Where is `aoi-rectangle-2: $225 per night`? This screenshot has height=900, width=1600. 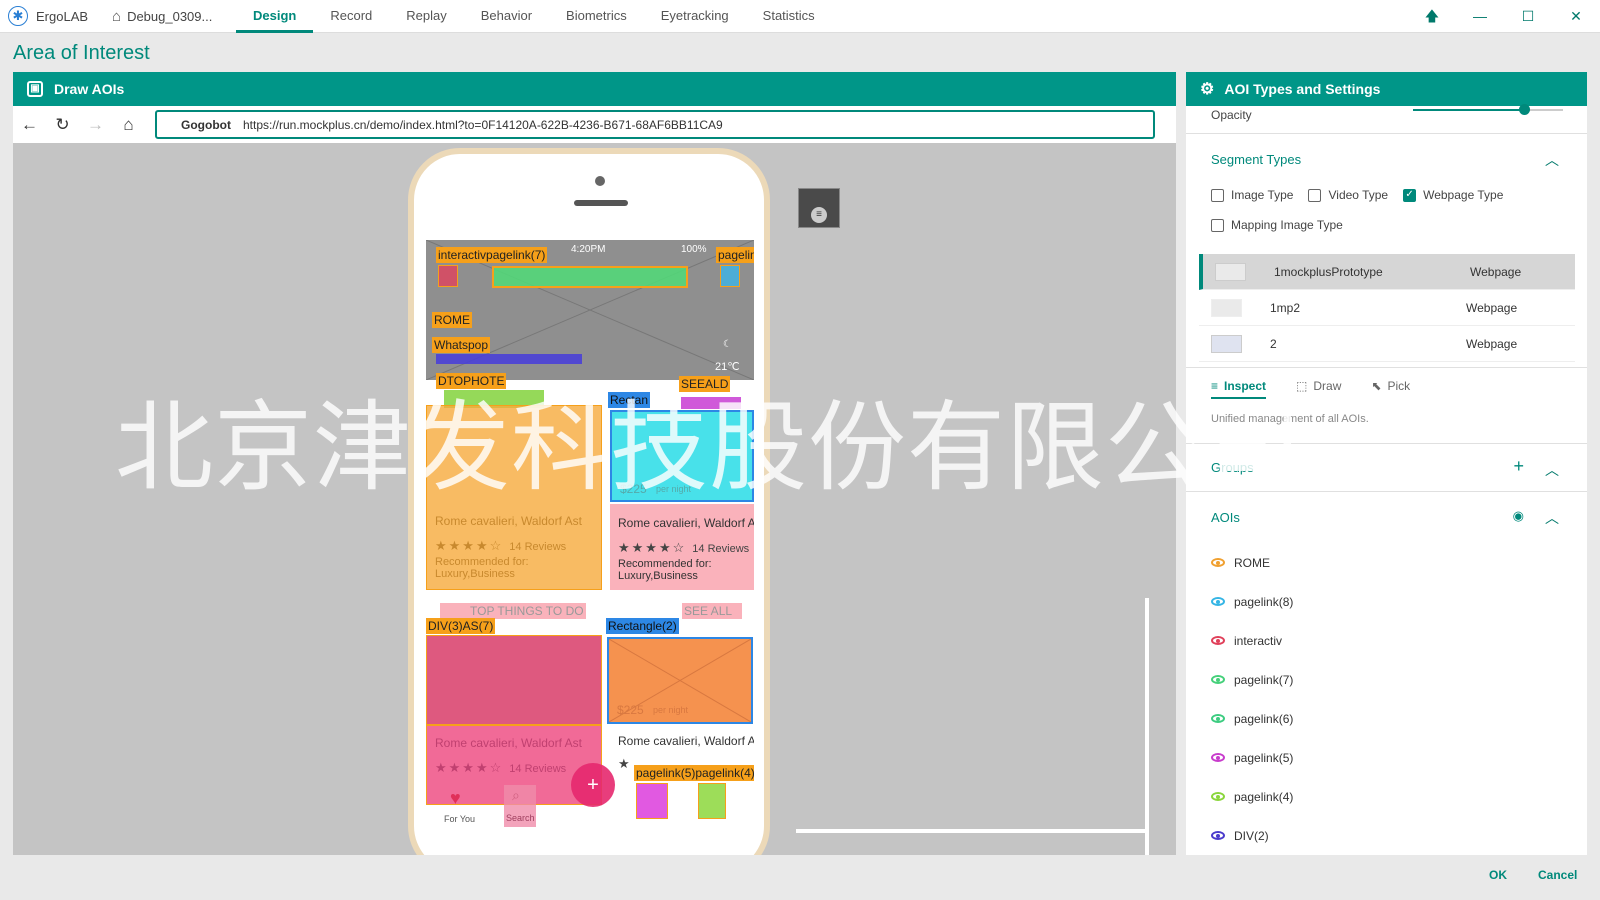 aoi-rectangle-2: $225 per night is located at coordinates (680, 680).